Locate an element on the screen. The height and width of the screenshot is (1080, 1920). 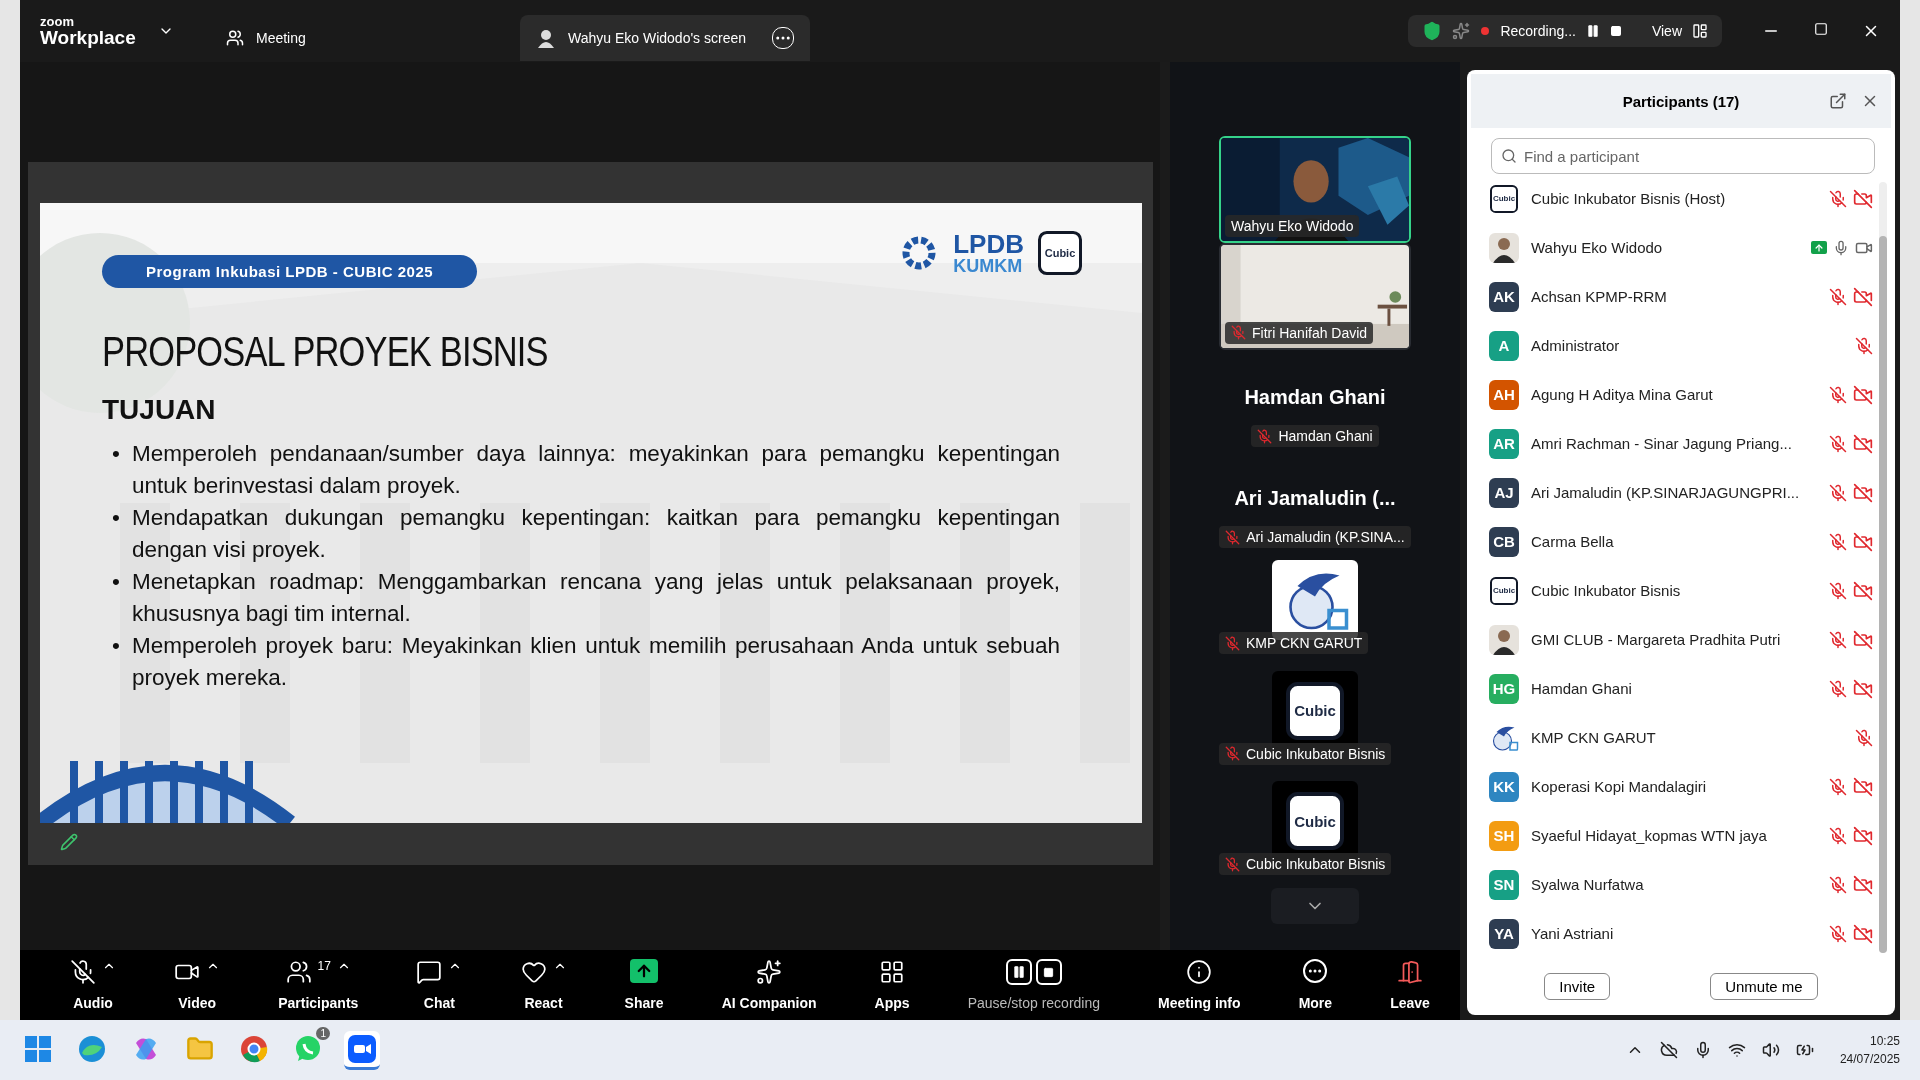
participant-row: AH Agung H Aditya Mina Garut is located at coordinates (1681, 394).